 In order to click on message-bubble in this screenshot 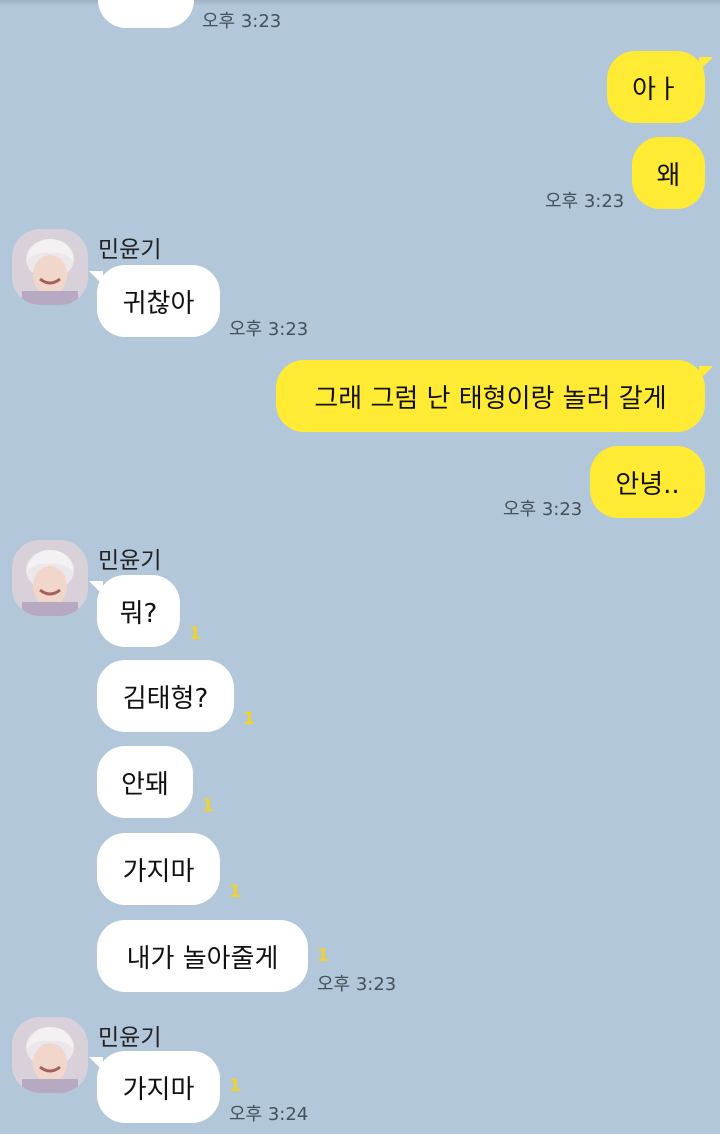, I will do `click(146, 14)`.